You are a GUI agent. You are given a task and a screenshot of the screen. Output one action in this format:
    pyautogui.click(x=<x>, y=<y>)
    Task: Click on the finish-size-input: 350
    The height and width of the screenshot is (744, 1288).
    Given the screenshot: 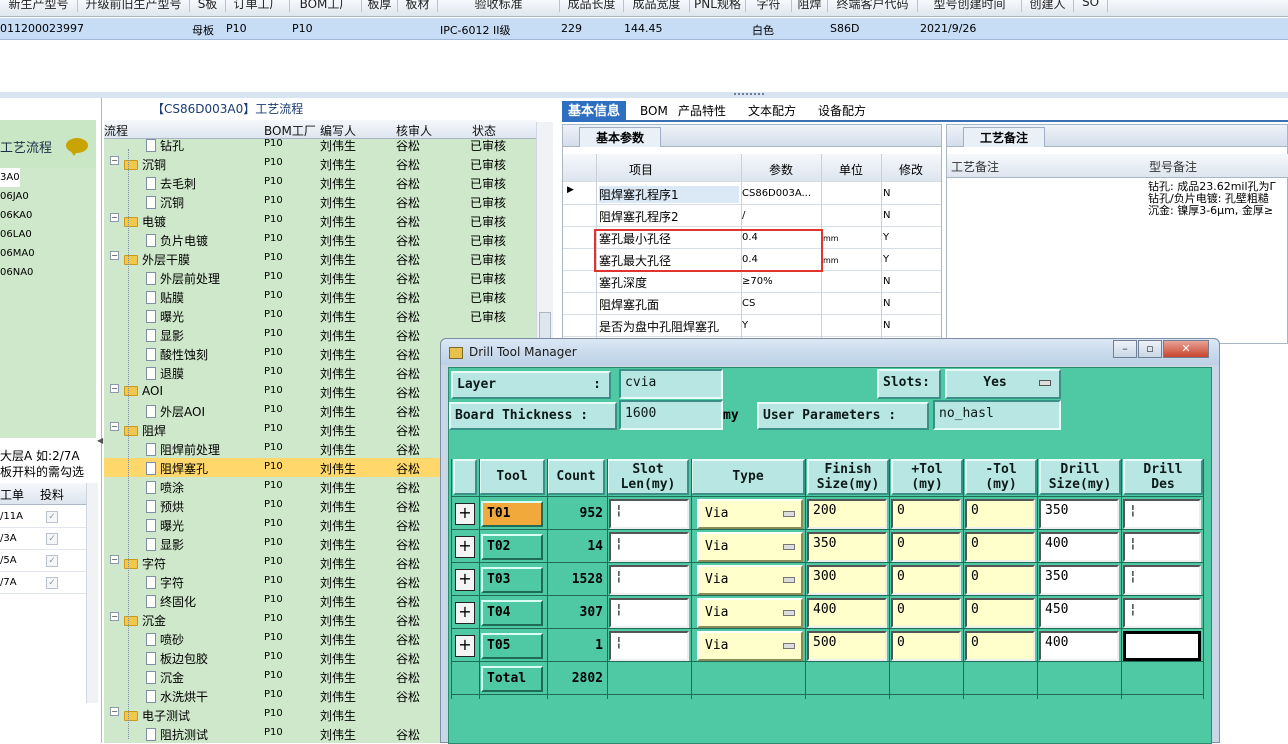 What is the action you would take?
    pyautogui.click(x=847, y=547)
    